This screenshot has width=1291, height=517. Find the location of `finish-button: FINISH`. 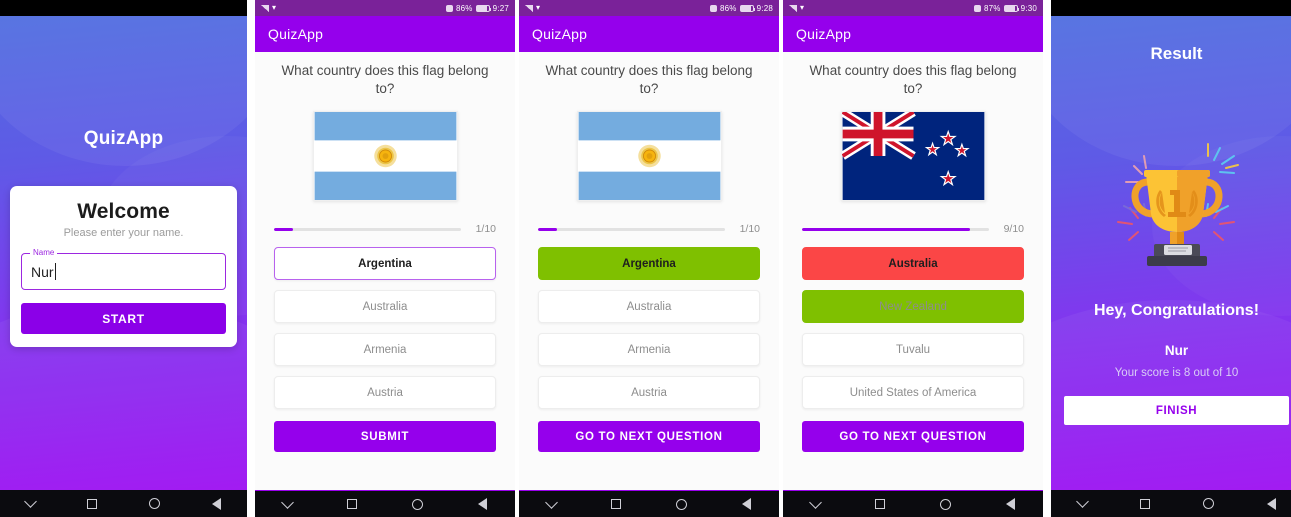

finish-button: FINISH is located at coordinates (1176, 410).